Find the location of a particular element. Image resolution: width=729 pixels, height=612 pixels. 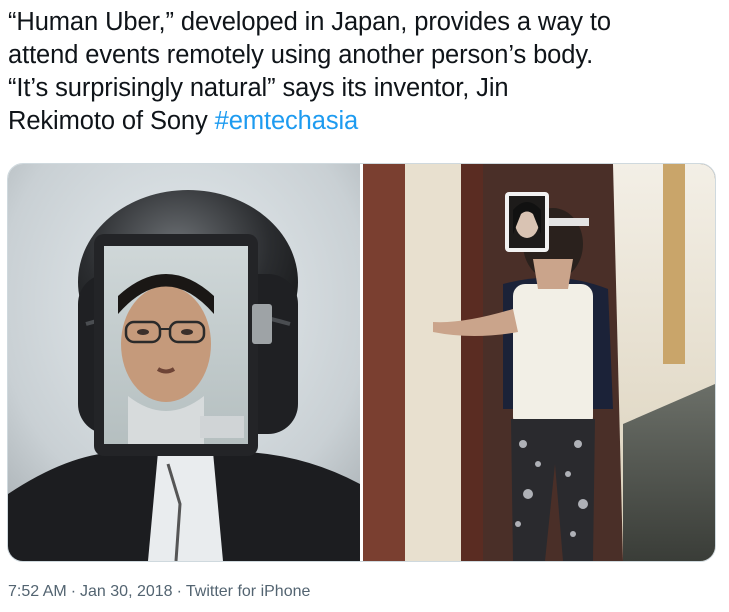

hashtag-link: #emtechasia is located at coordinates (287, 121).